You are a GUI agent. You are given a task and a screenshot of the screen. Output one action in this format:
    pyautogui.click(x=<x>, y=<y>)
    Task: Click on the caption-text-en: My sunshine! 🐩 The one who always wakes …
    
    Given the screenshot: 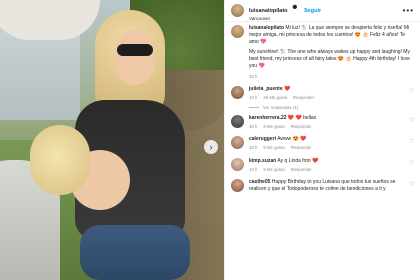 What is the action you would take?
    pyautogui.click(x=329, y=59)
    